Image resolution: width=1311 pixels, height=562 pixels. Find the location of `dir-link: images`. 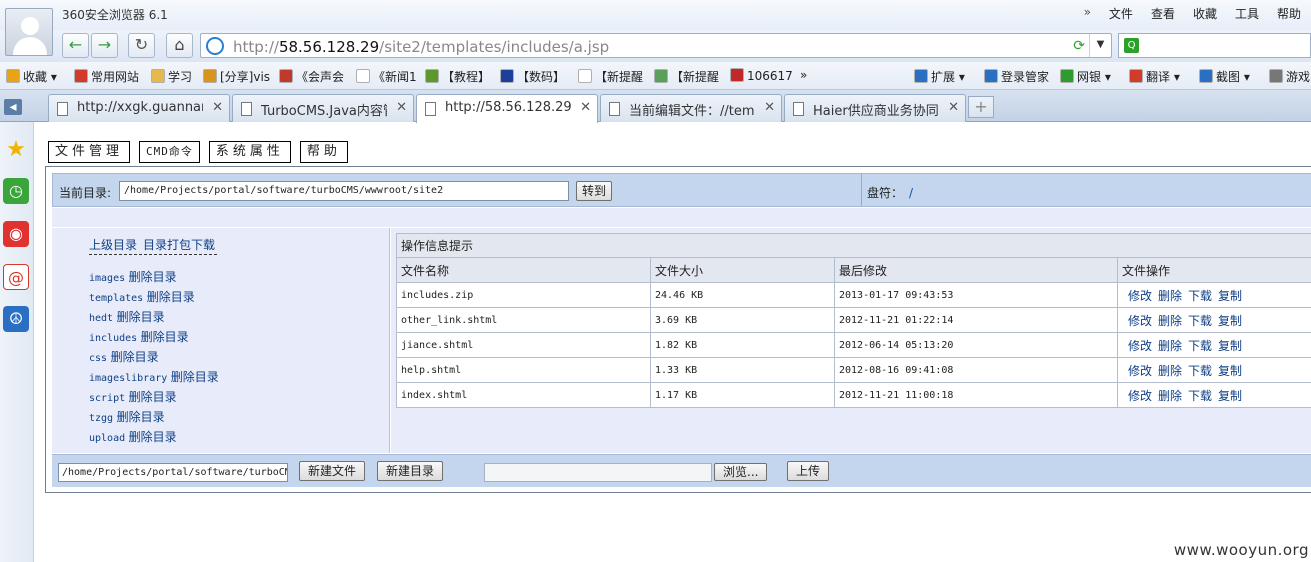

dir-link: images is located at coordinates (107, 278).